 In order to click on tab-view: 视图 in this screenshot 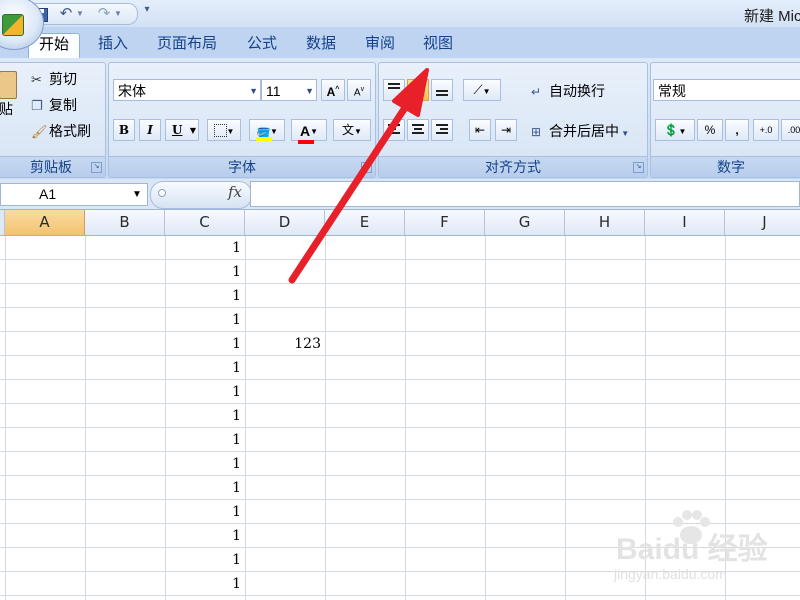, I will do `click(438, 45)`.